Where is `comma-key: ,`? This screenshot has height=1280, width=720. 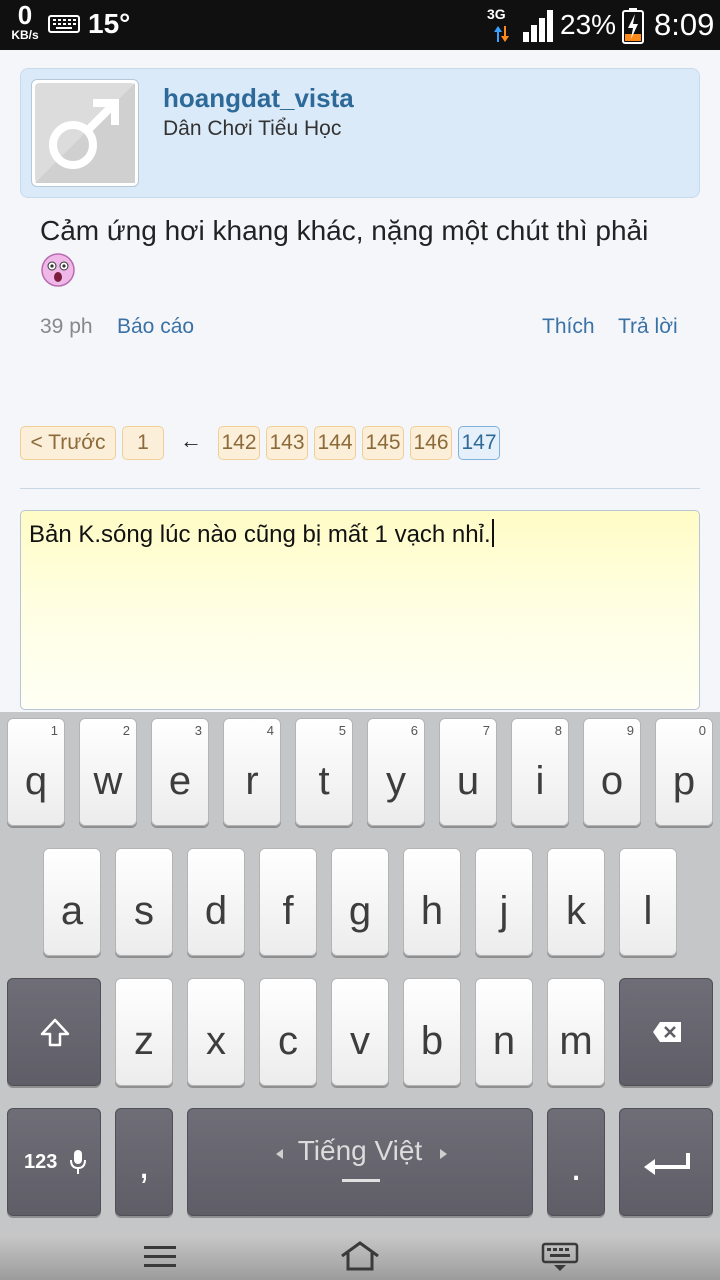
comma-key: , is located at coordinates (144, 1162).